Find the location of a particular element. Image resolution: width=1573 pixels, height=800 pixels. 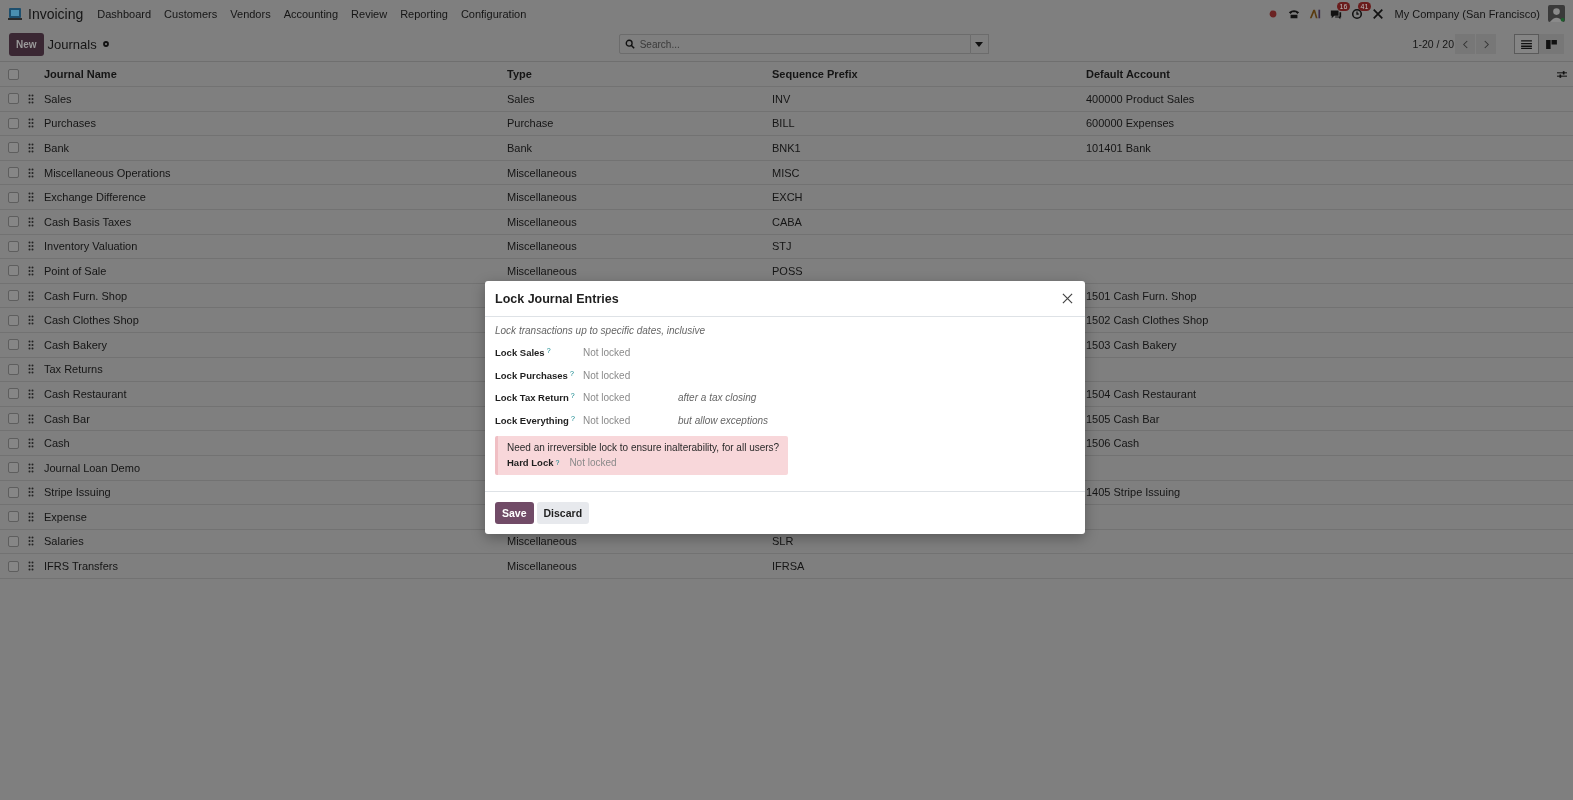

menu-item: Dashboard is located at coordinates (124, 13).